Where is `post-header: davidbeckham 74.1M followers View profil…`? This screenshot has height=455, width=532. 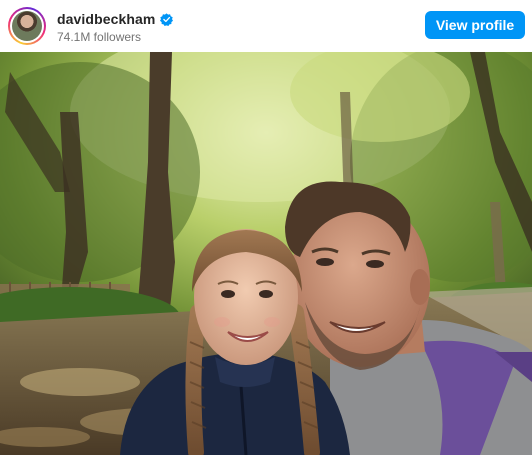
post-header: davidbeckham 74.1M followers View profil… is located at coordinates (266, 26).